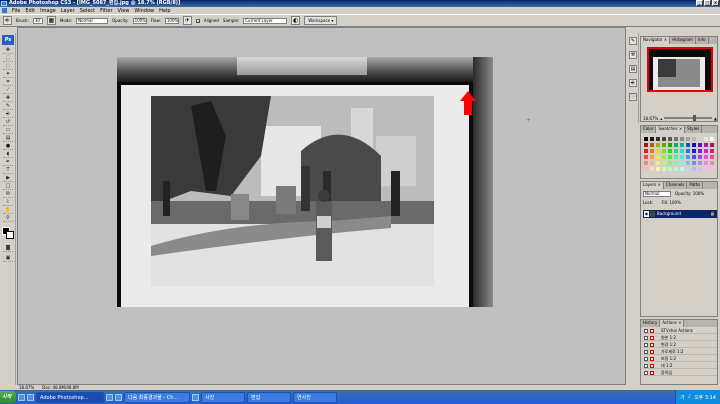  What do you see at coordinates (682, 397) in the screenshot?
I see `language-icon: 가` at bounding box center [682, 397].